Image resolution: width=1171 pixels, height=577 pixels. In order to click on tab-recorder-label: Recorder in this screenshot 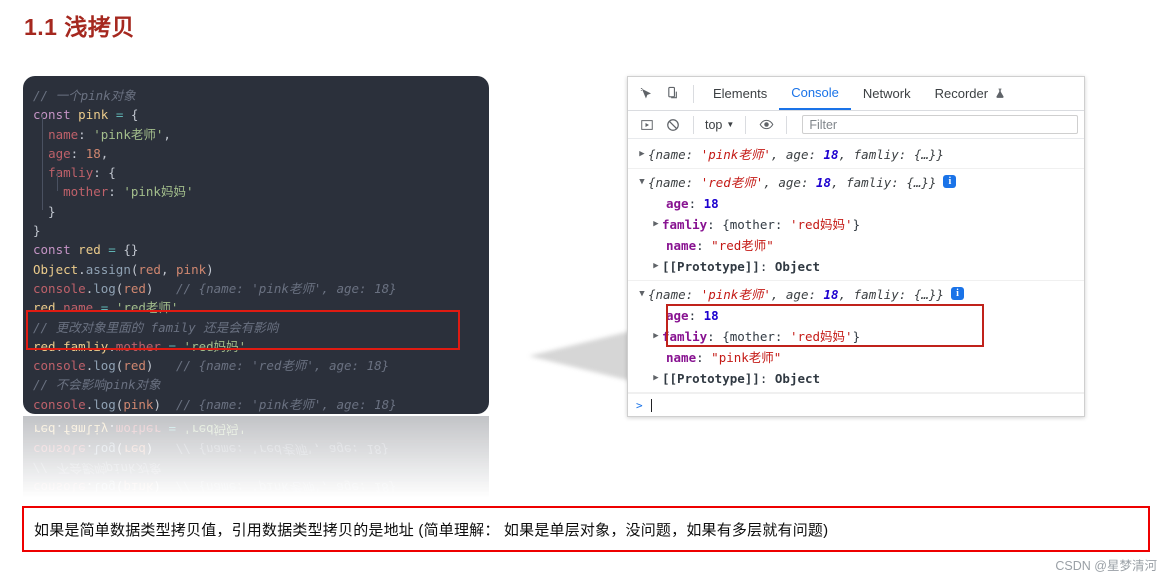, I will do `click(961, 93)`.